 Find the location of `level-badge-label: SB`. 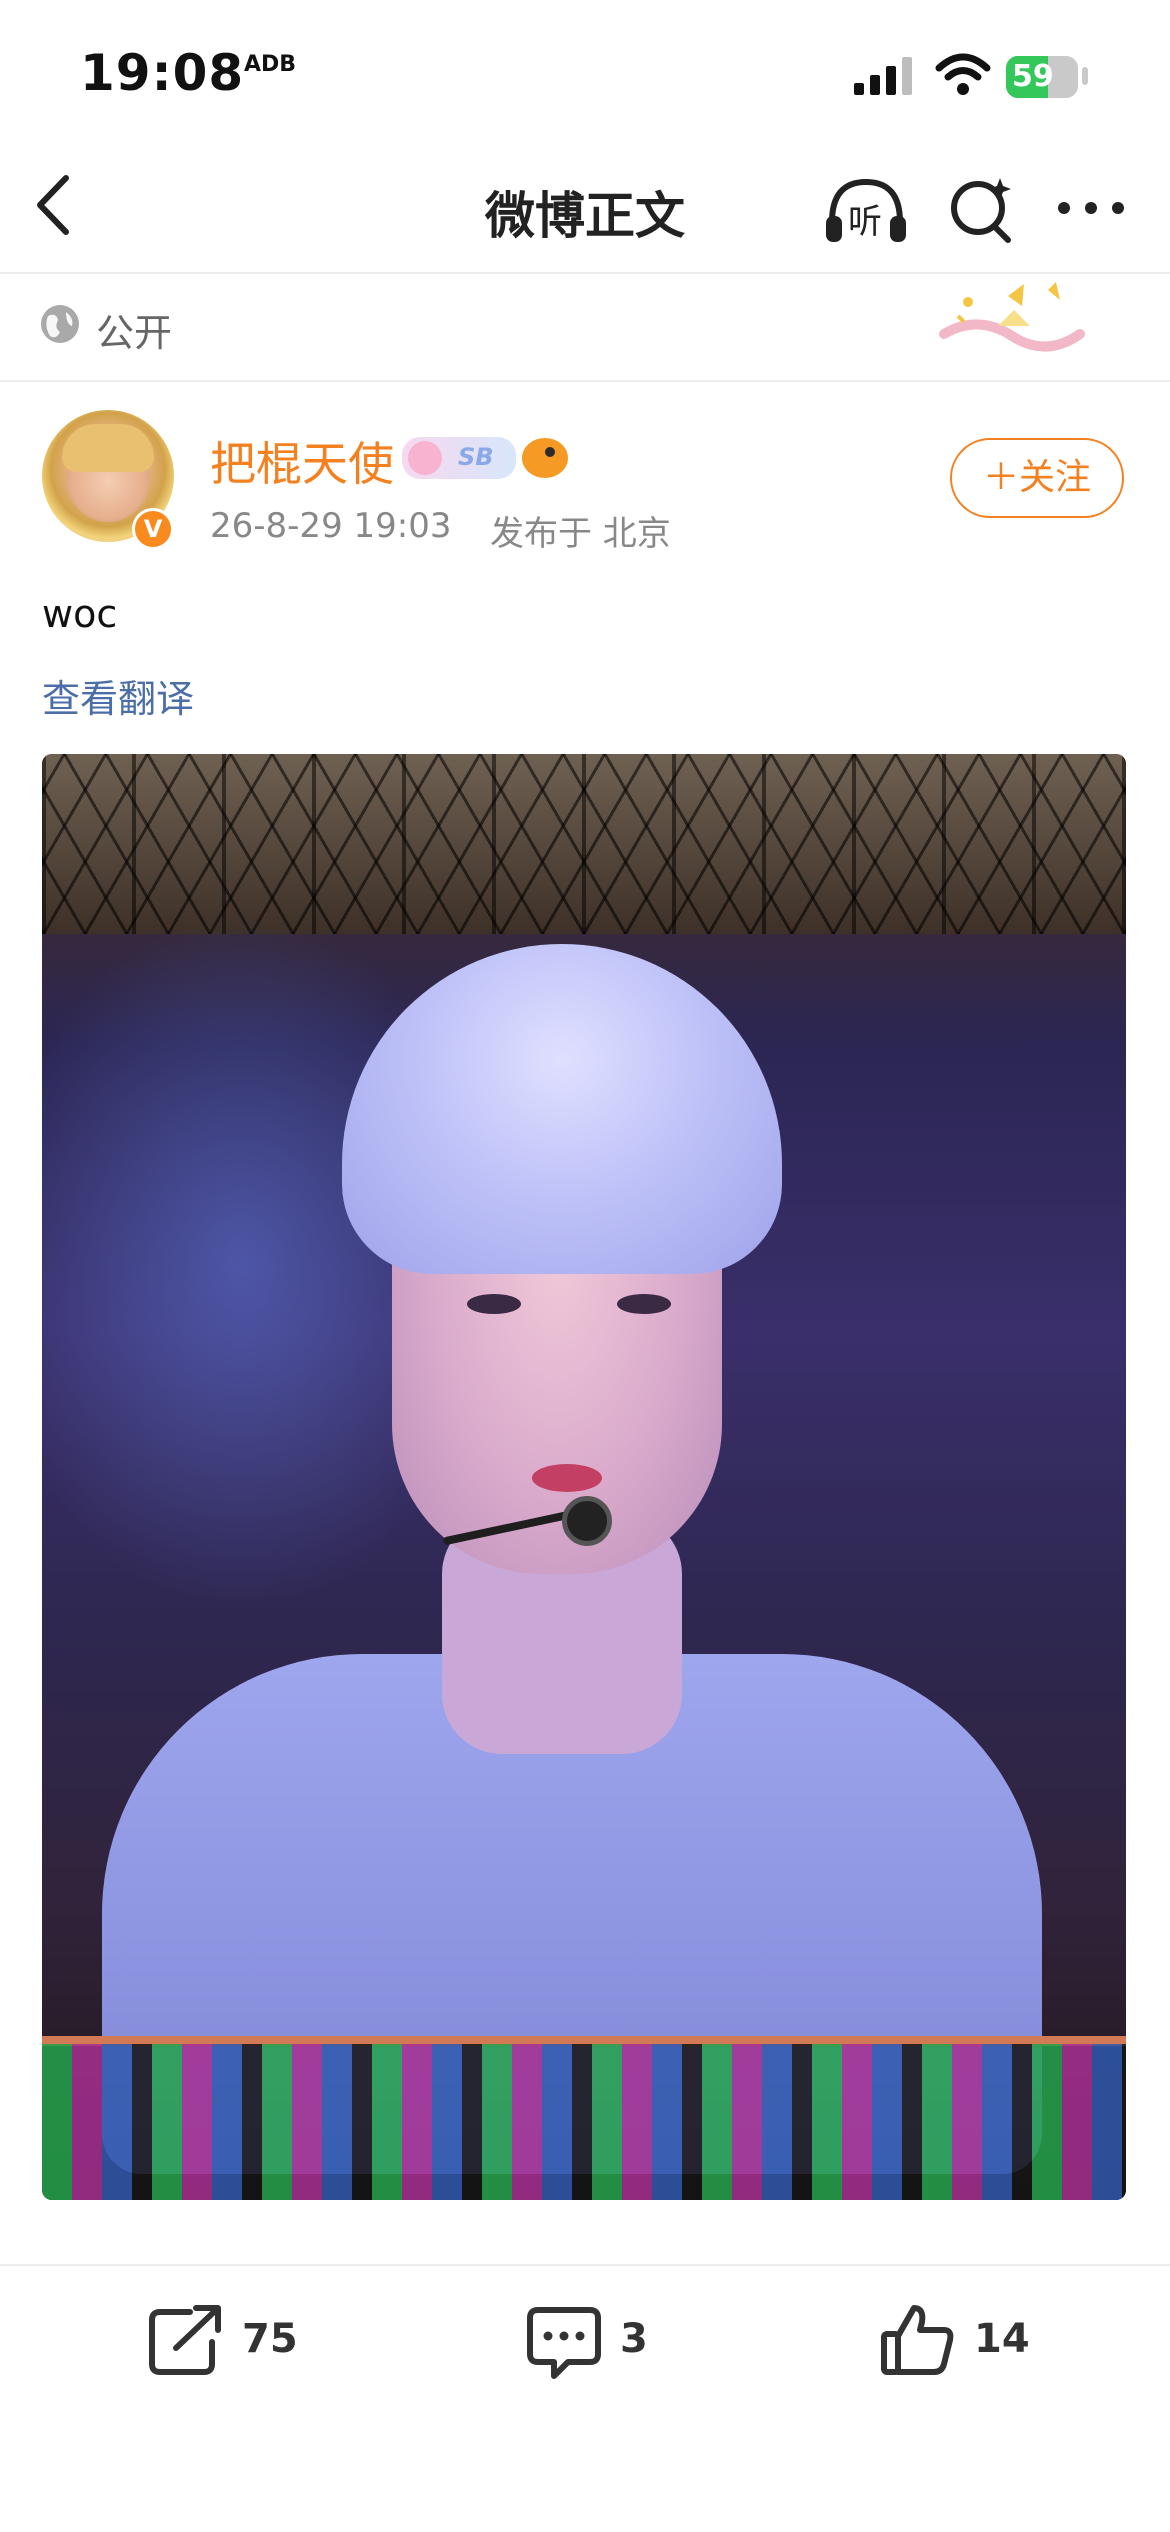

level-badge-label: SB is located at coordinates (476, 457).